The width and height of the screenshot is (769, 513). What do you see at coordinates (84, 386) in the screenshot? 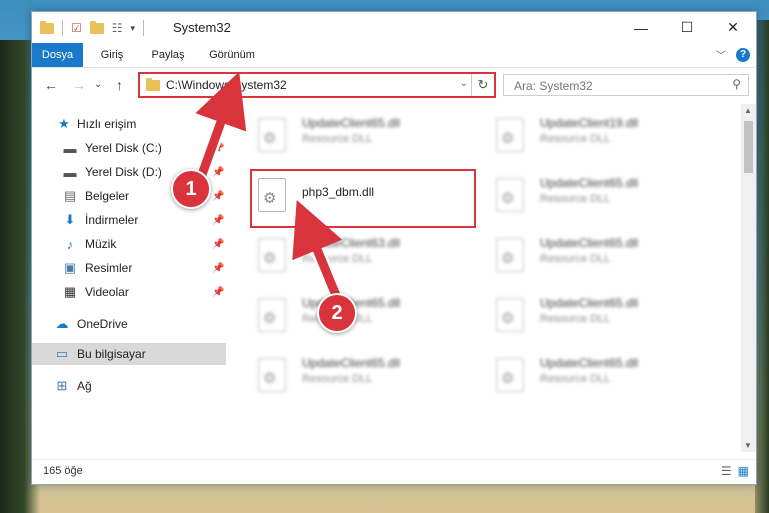
I see `sidebar-item-label: Ağ` at bounding box center [84, 386].